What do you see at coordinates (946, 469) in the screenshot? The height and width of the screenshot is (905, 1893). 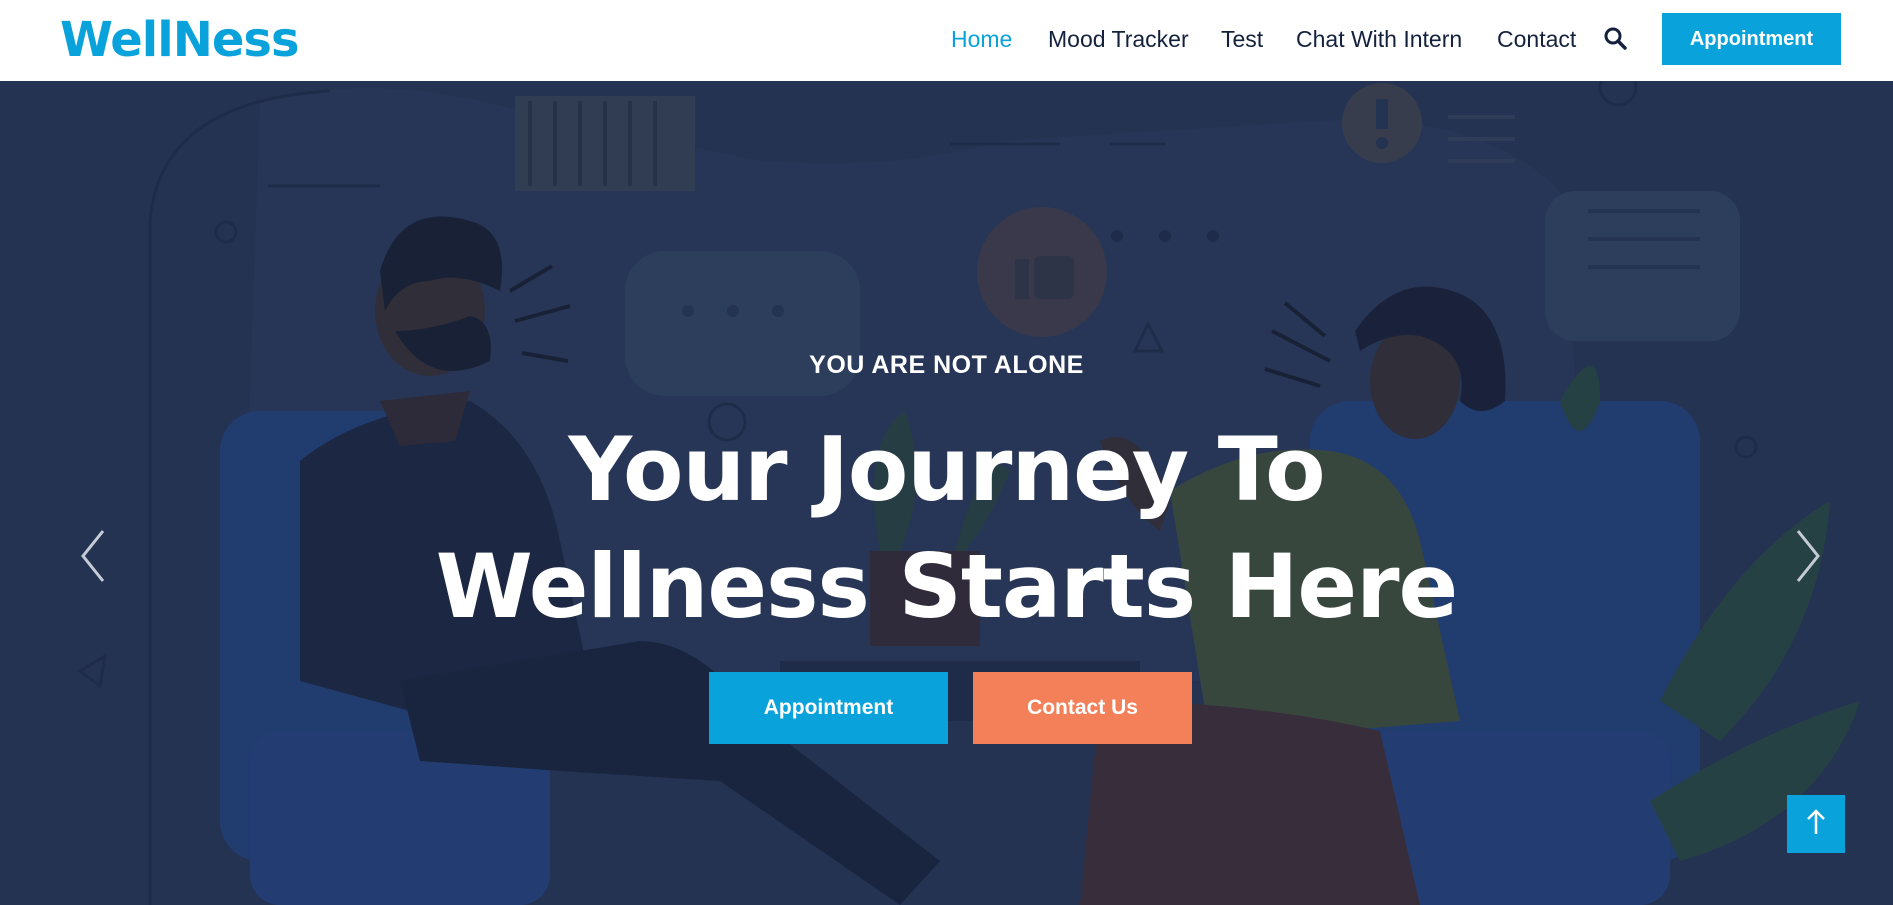 I see `headline-line-1: Your Journey To` at bounding box center [946, 469].